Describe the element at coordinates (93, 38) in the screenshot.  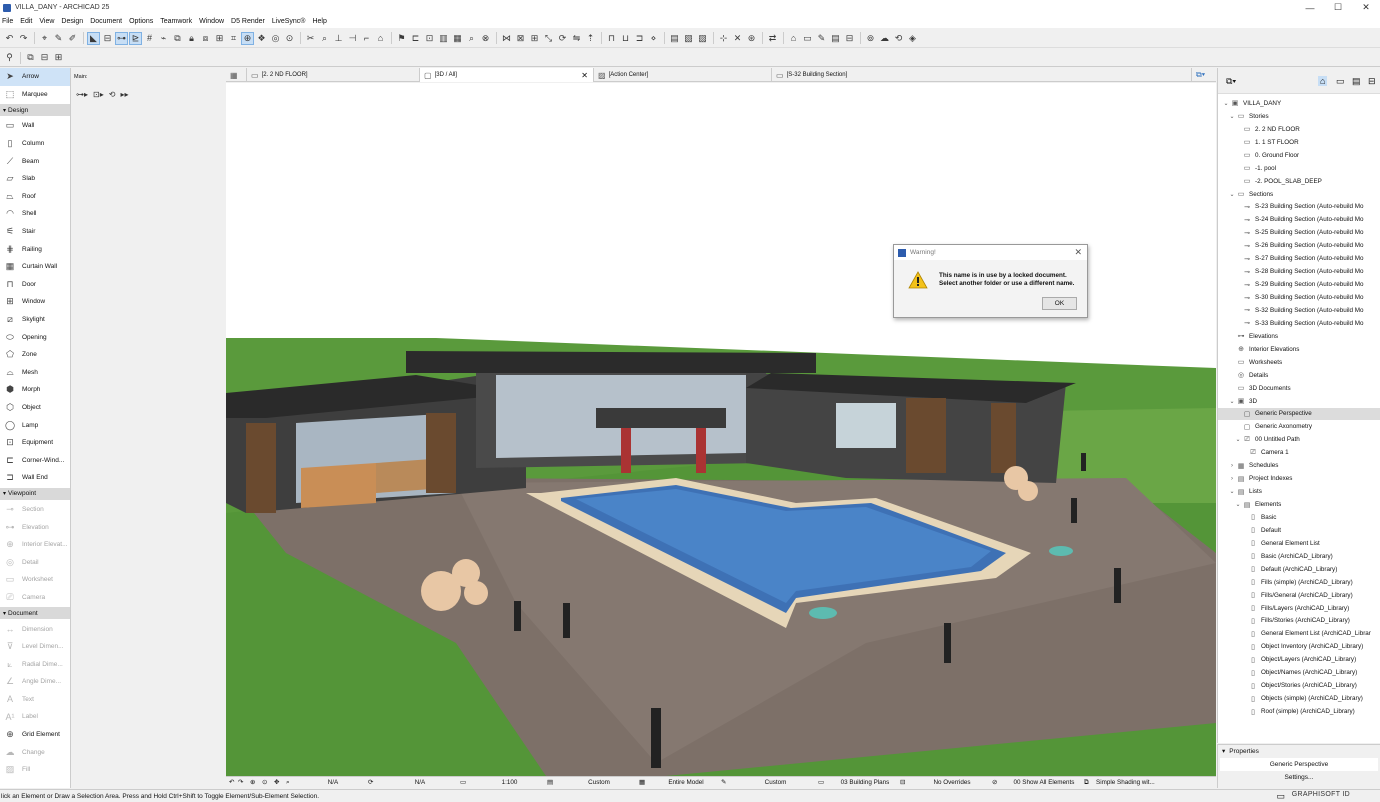
I see `arrow-select-icon: ◣` at that location.